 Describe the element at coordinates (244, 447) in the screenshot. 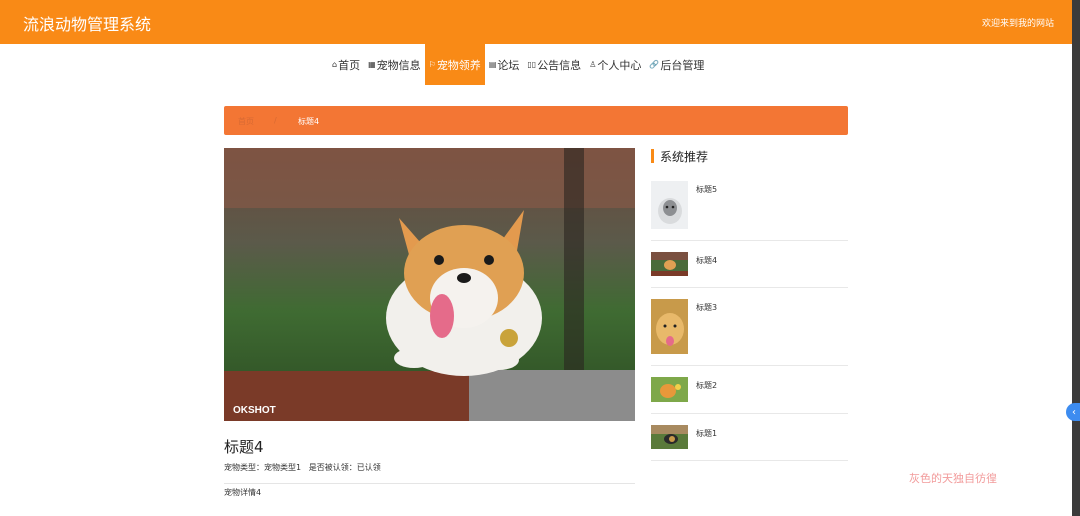

I see `pet-title: 标题4` at that location.